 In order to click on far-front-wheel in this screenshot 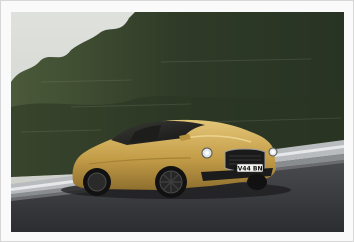, I will do `click(257, 182)`.